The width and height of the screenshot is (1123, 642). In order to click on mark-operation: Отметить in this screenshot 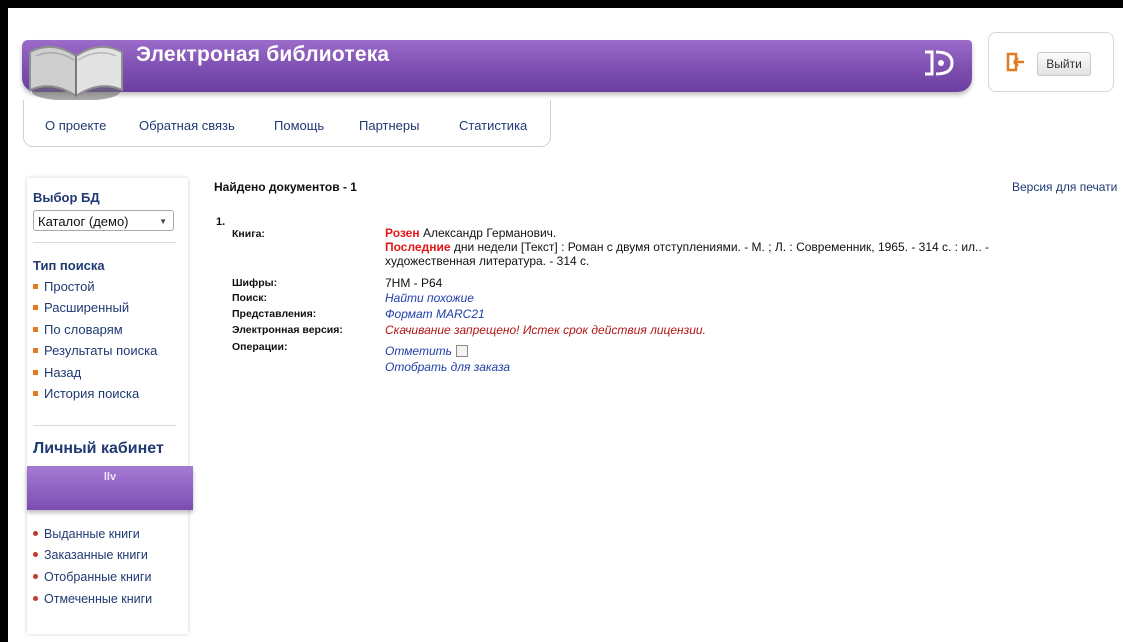, I will do `click(426, 351)`.